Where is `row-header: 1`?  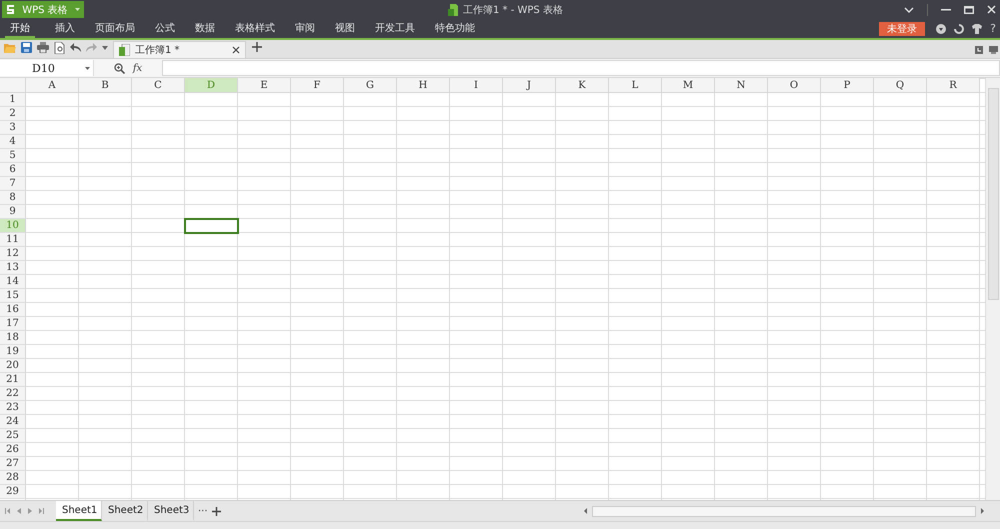
row-header: 1 is located at coordinates (13, 100).